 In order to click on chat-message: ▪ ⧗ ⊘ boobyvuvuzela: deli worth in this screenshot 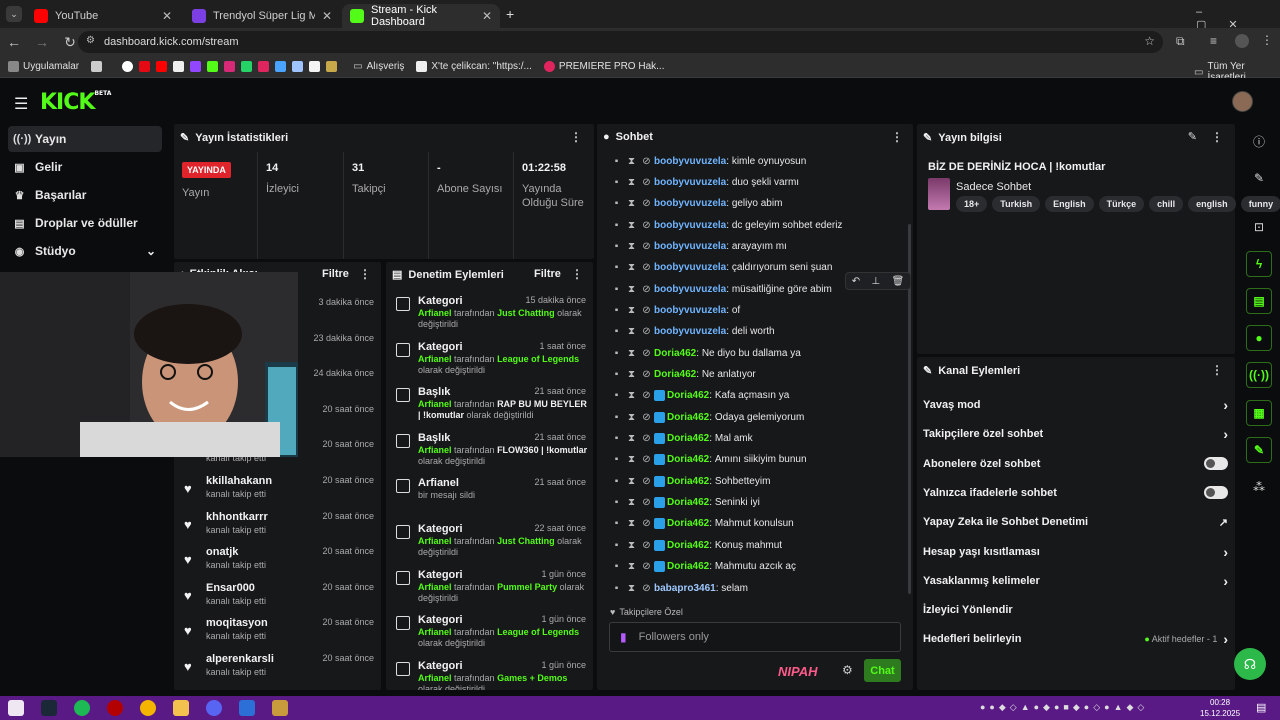, I will do `click(692, 332)`.